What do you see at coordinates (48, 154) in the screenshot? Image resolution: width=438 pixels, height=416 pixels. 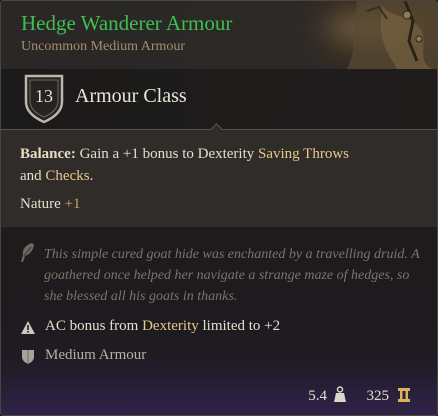 I see `balance-label: Balance:` at bounding box center [48, 154].